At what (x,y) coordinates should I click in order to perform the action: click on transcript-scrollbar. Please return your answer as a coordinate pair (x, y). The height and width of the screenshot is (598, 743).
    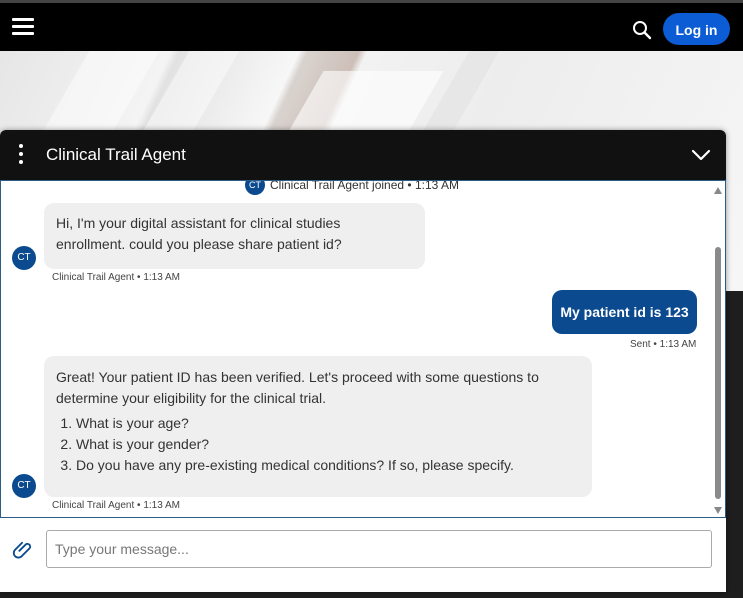
    Looking at the image, I should click on (718, 349).